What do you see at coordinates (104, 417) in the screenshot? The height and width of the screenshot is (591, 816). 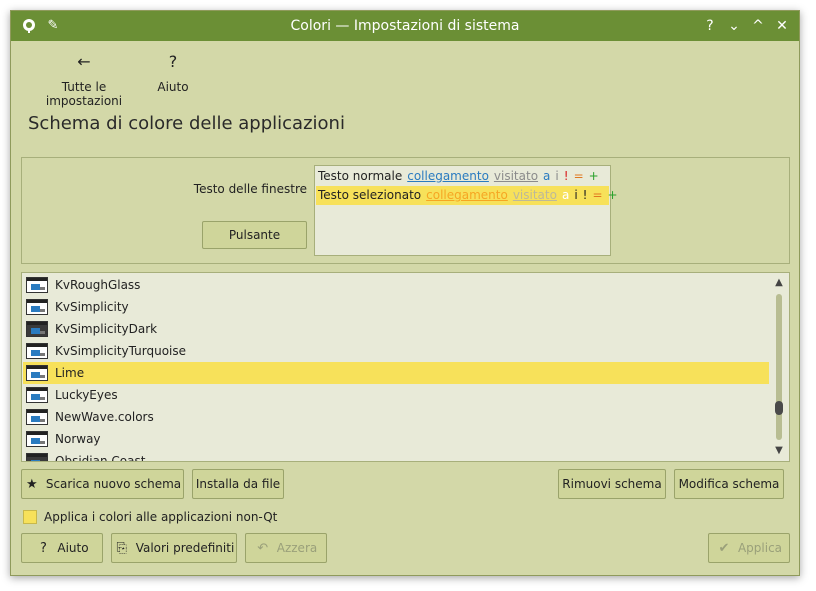 I see `scheme-name: NewWave.colors` at bounding box center [104, 417].